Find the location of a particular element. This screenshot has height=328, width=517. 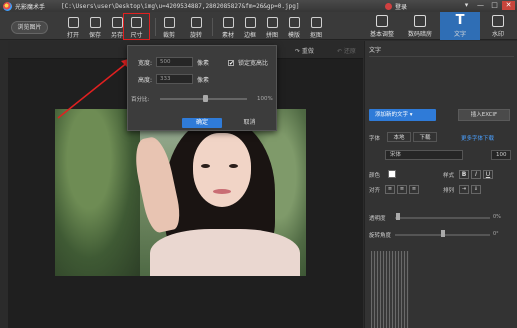

insert-exif-button: 插入EXCIF is located at coordinates (484, 115).